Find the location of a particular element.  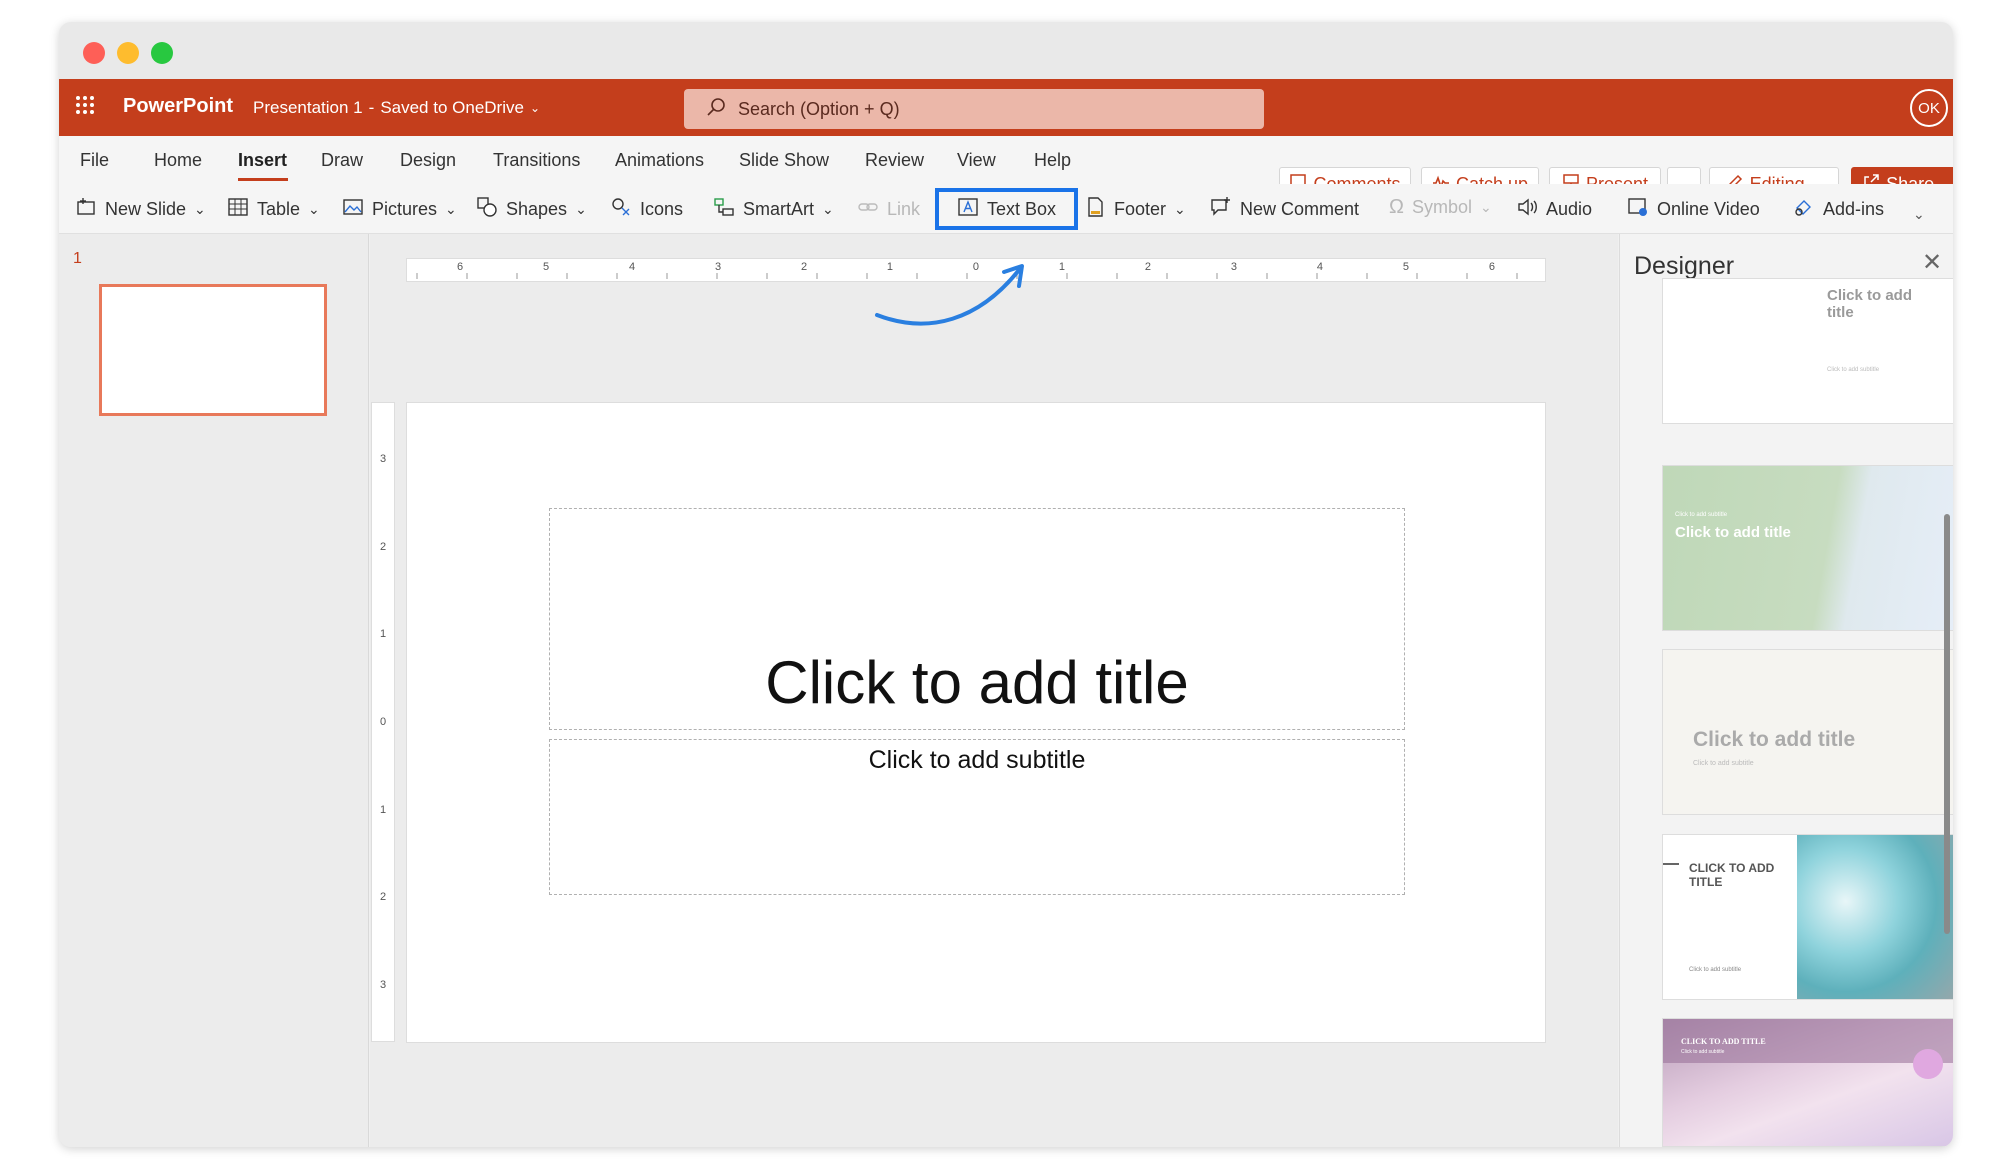

new-comment-button: New Comment is located at coordinates (1284, 209).